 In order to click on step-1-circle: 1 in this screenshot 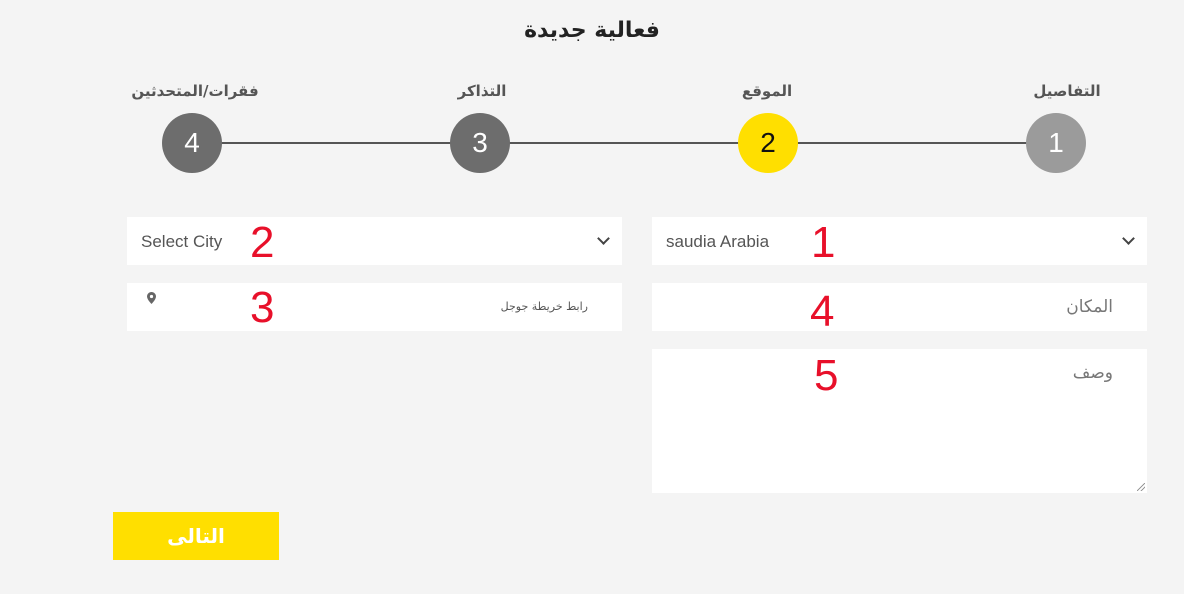, I will do `click(1056, 143)`.